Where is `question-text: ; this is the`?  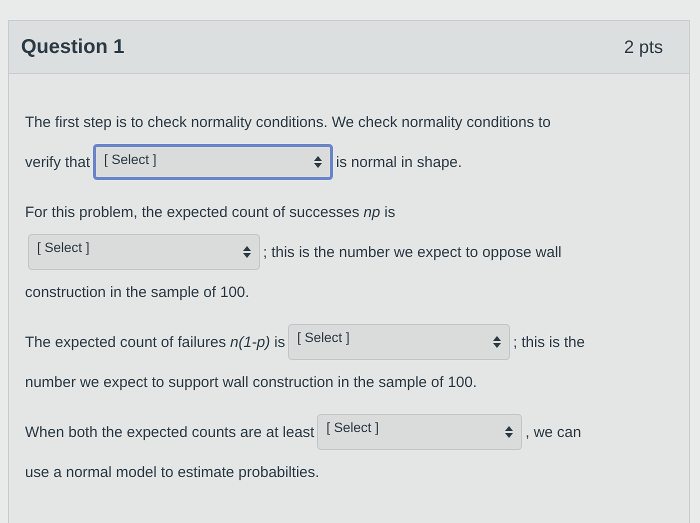 question-text: ; this is the is located at coordinates (549, 342).